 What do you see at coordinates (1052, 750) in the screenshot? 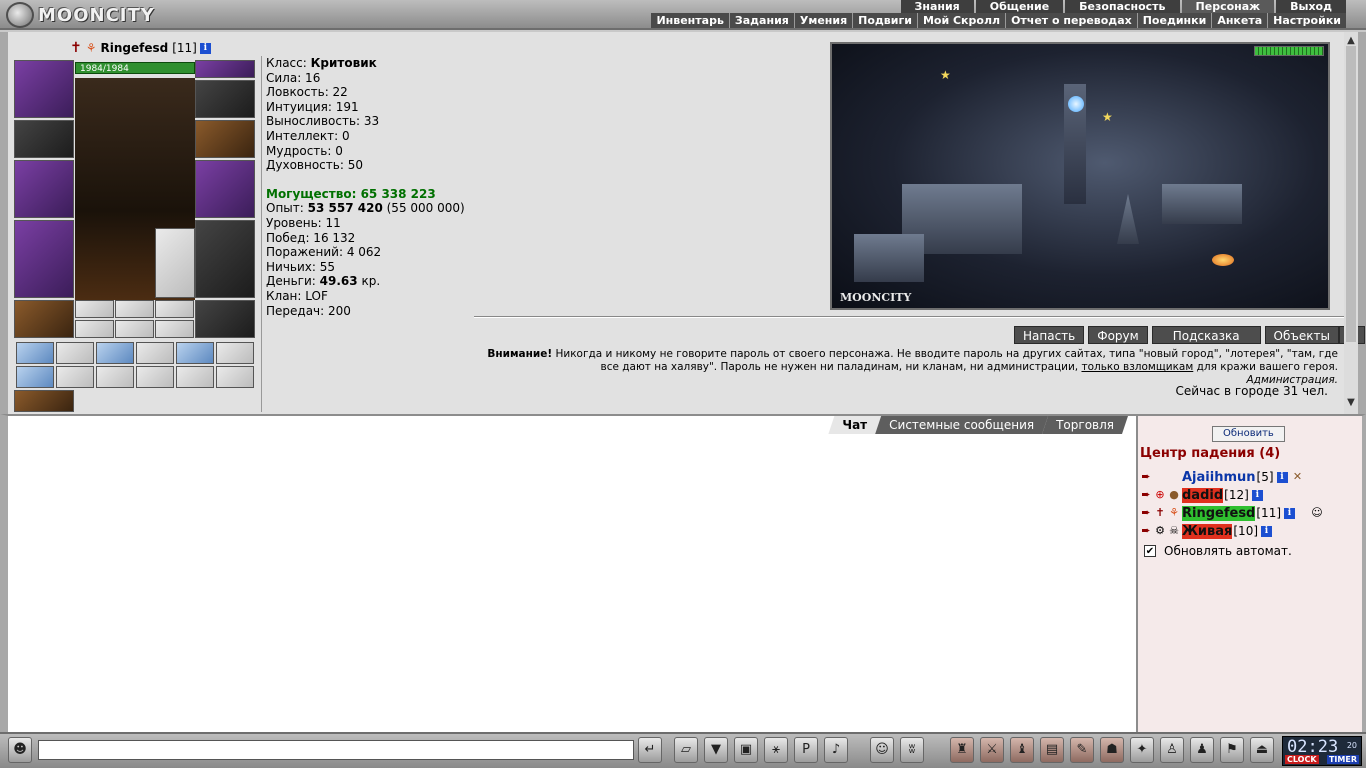
I see `chest-icon: ▤` at bounding box center [1052, 750].